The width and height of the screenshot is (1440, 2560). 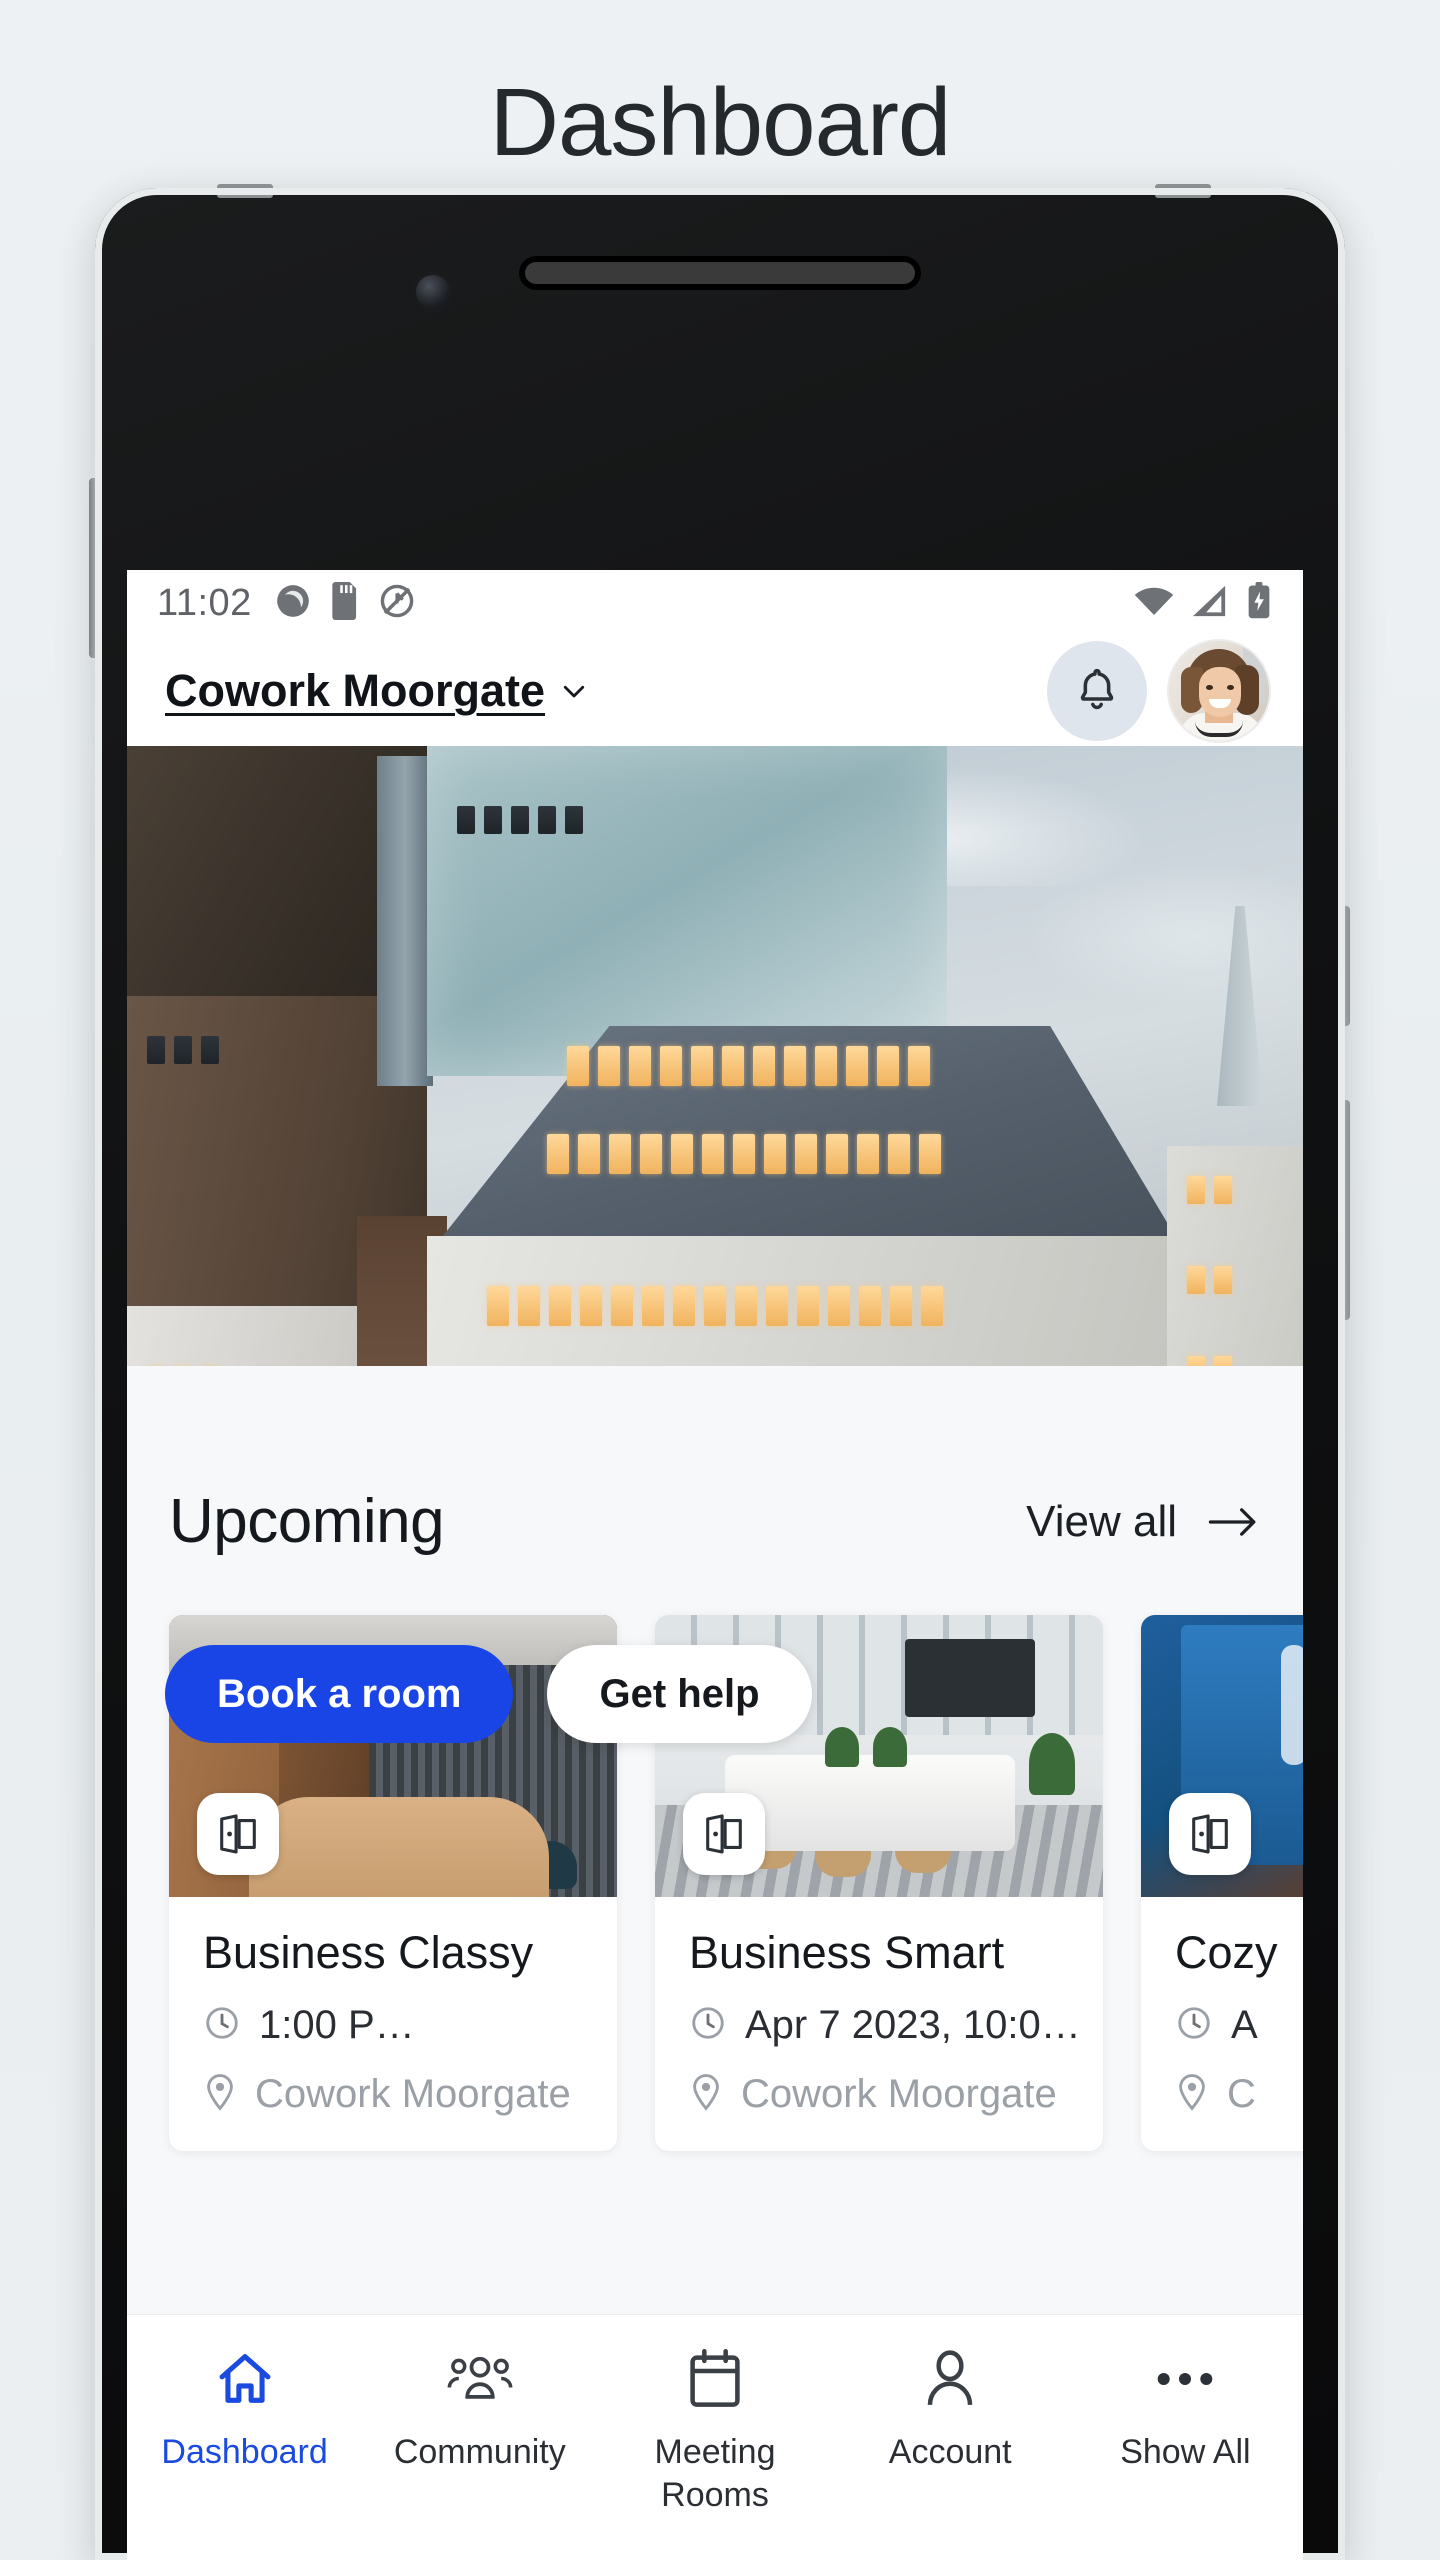 I want to click on card-body: Cozy A C, so click(x=1222, y=2024).